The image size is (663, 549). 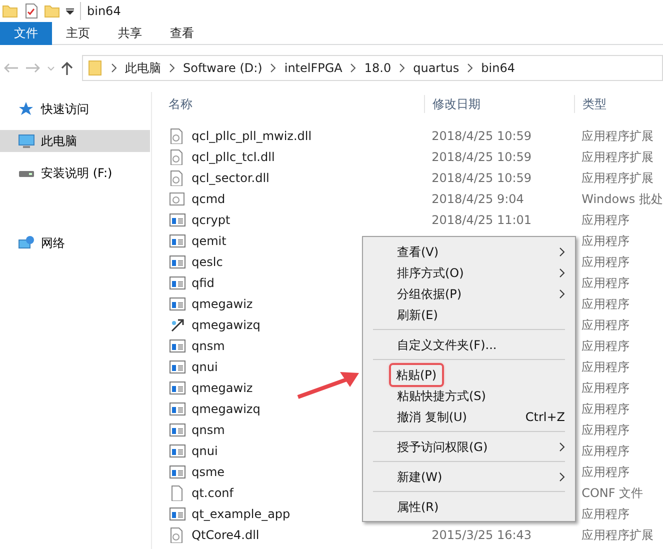 What do you see at coordinates (211, 219) in the screenshot?
I see `file-name: qcrypt` at bounding box center [211, 219].